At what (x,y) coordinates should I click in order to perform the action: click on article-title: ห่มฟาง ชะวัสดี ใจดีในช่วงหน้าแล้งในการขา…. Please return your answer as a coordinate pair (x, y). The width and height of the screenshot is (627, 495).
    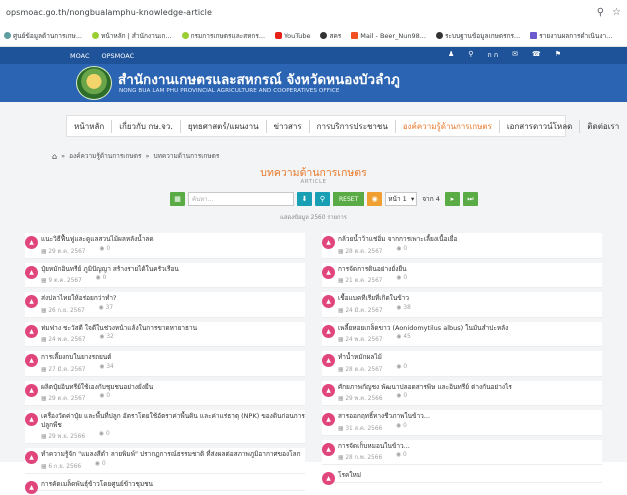
    Looking at the image, I should click on (173, 328).